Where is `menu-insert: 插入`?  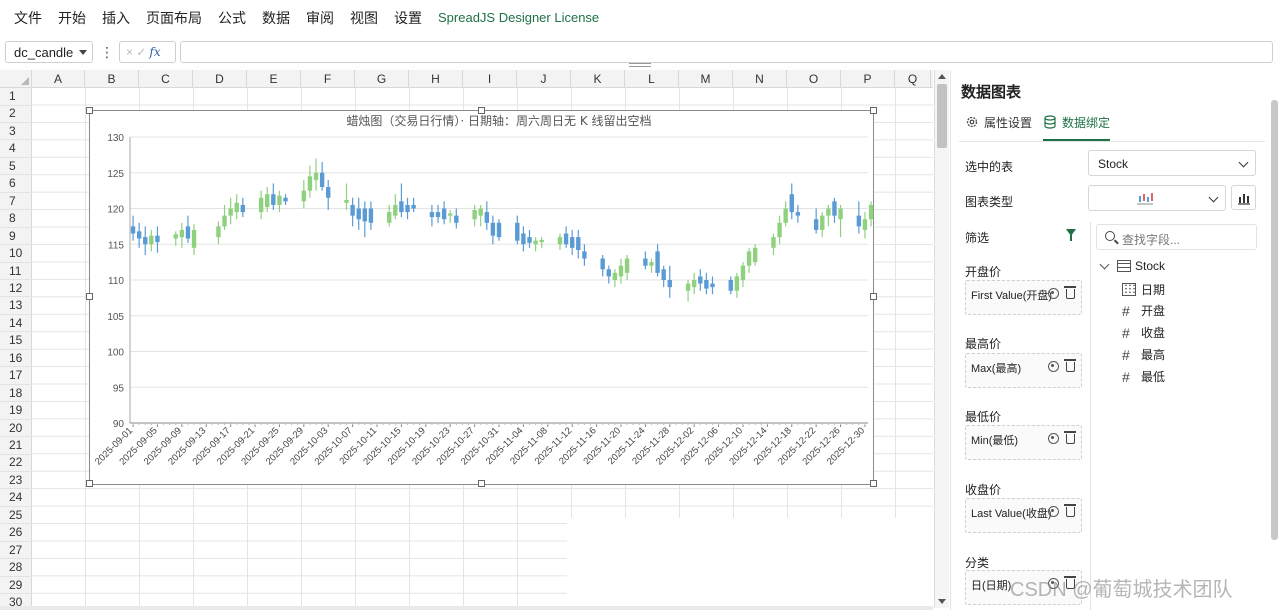 menu-insert: 插入 is located at coordinates (116, 18).